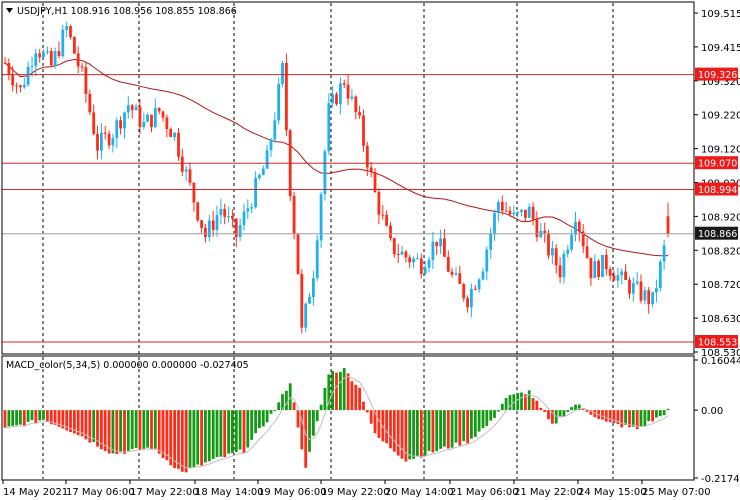  What do you see at coordinates (720, 116) in the screenshot?
I see `price-label: 109.220` at bounding box center [720, 116].